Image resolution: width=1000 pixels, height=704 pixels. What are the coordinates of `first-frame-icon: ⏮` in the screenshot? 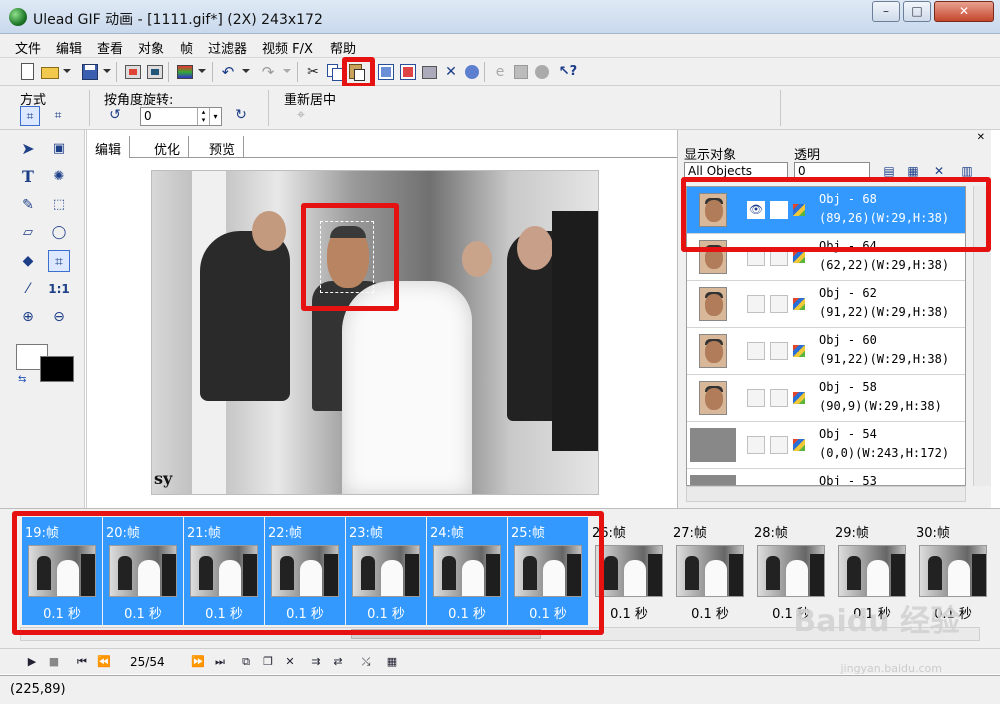 It's located at (82, 662).